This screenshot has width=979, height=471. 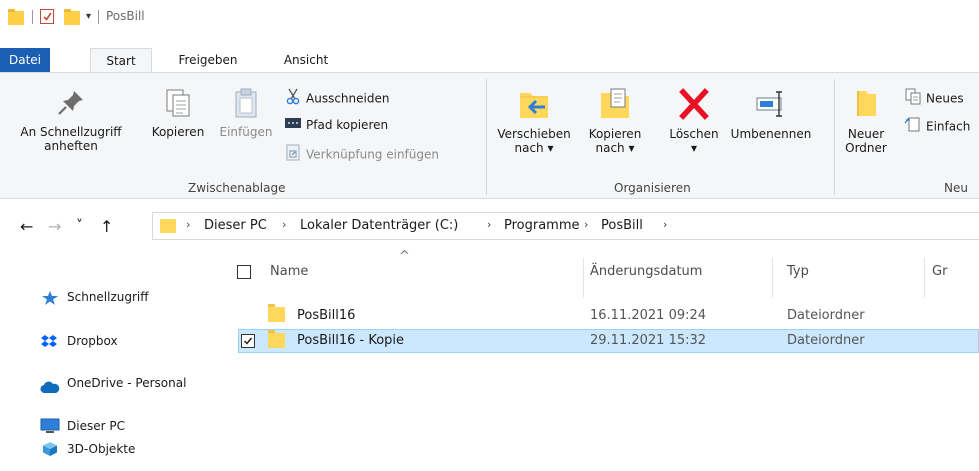 What do you see at coordinates (798, 271) in the screenshot?
I see `column-header-type: Typ` at bounding box center [798, 271].